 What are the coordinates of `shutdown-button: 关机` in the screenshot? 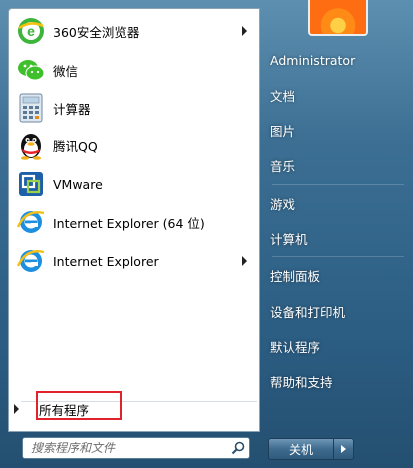 It's located at (301, 449).